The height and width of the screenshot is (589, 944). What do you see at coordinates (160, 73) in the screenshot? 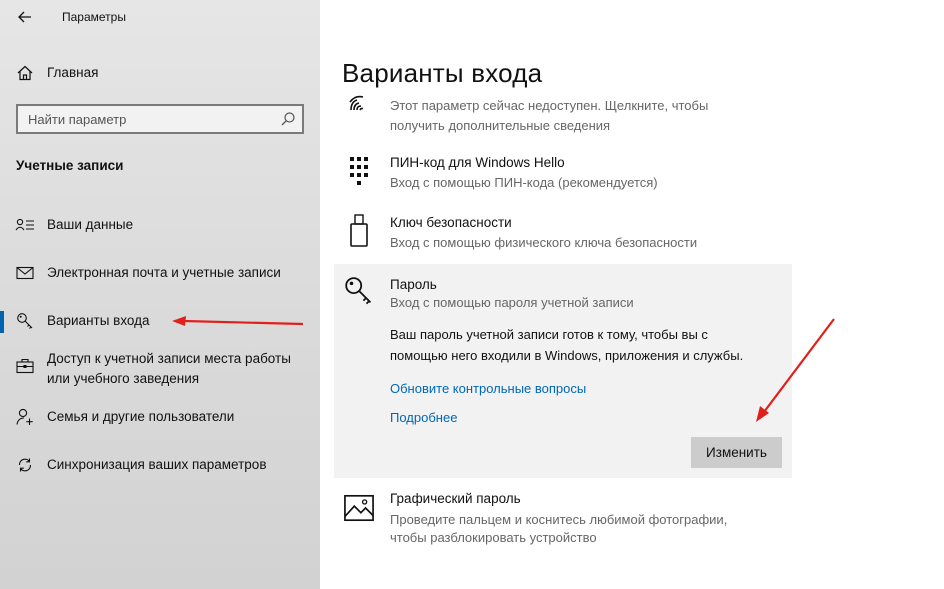
I see `sidebar-item-home: Главная` at bounding box center [160, 73].